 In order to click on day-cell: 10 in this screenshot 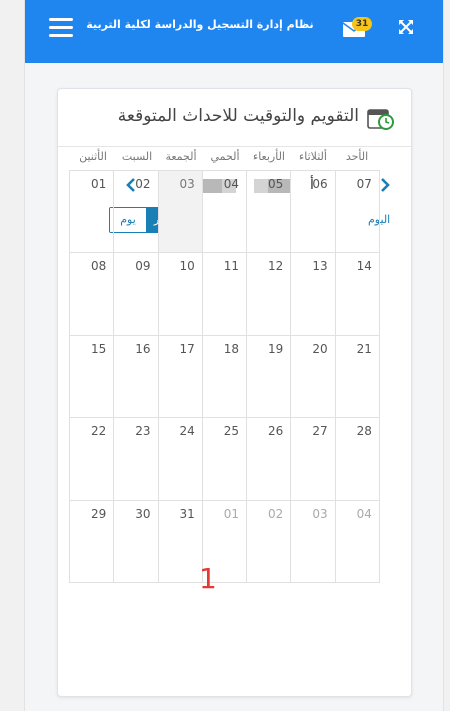, I will do `click(180, 294)`.